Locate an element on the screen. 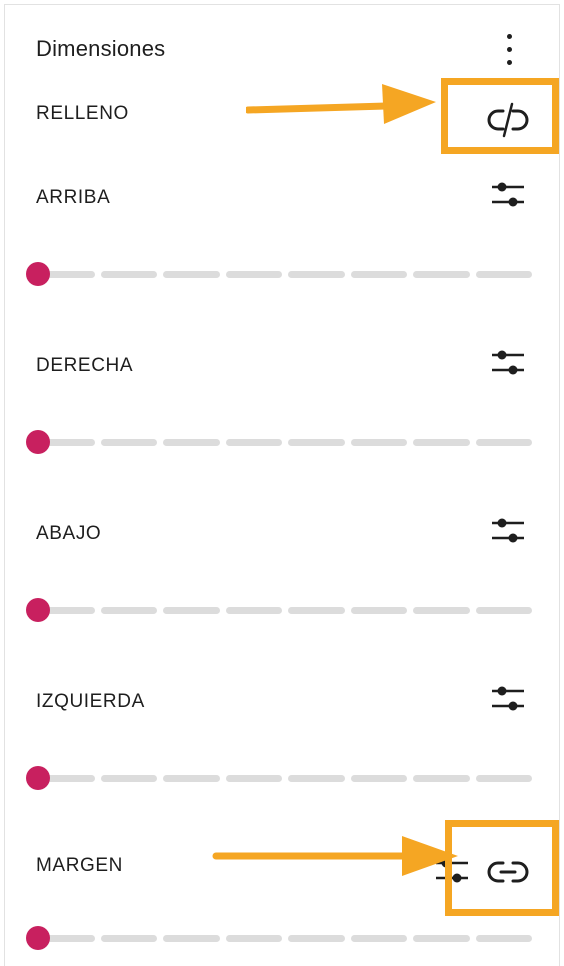  slider-top is located at coordinates (281, 274).